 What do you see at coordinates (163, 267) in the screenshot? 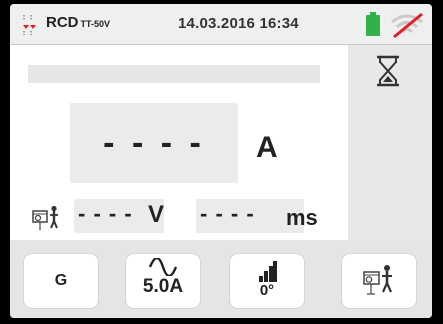
I see `ac-sine-icon` at bounding box center [163, 267].